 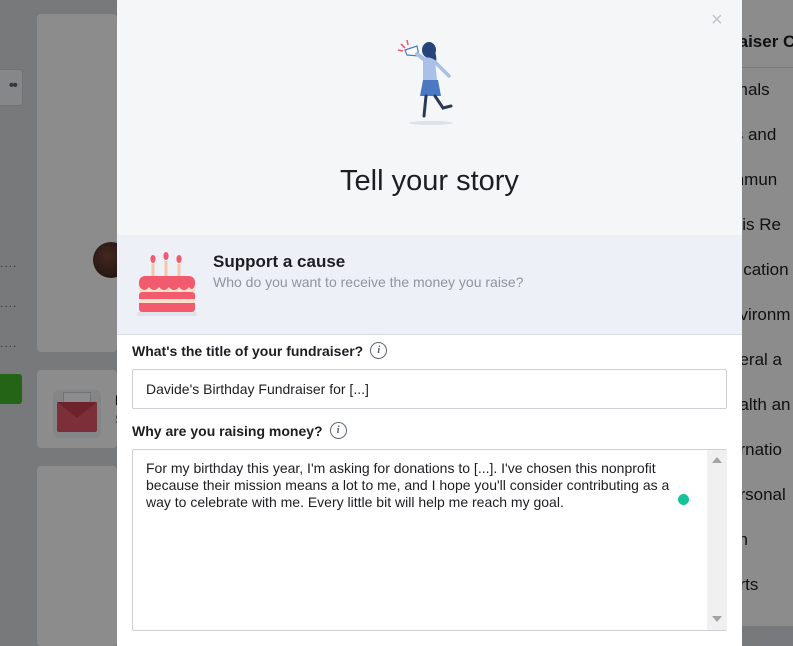 I want to click on fundraiser-title-label: What's the title of your fundraiser? i, so click(x=260, y=350).